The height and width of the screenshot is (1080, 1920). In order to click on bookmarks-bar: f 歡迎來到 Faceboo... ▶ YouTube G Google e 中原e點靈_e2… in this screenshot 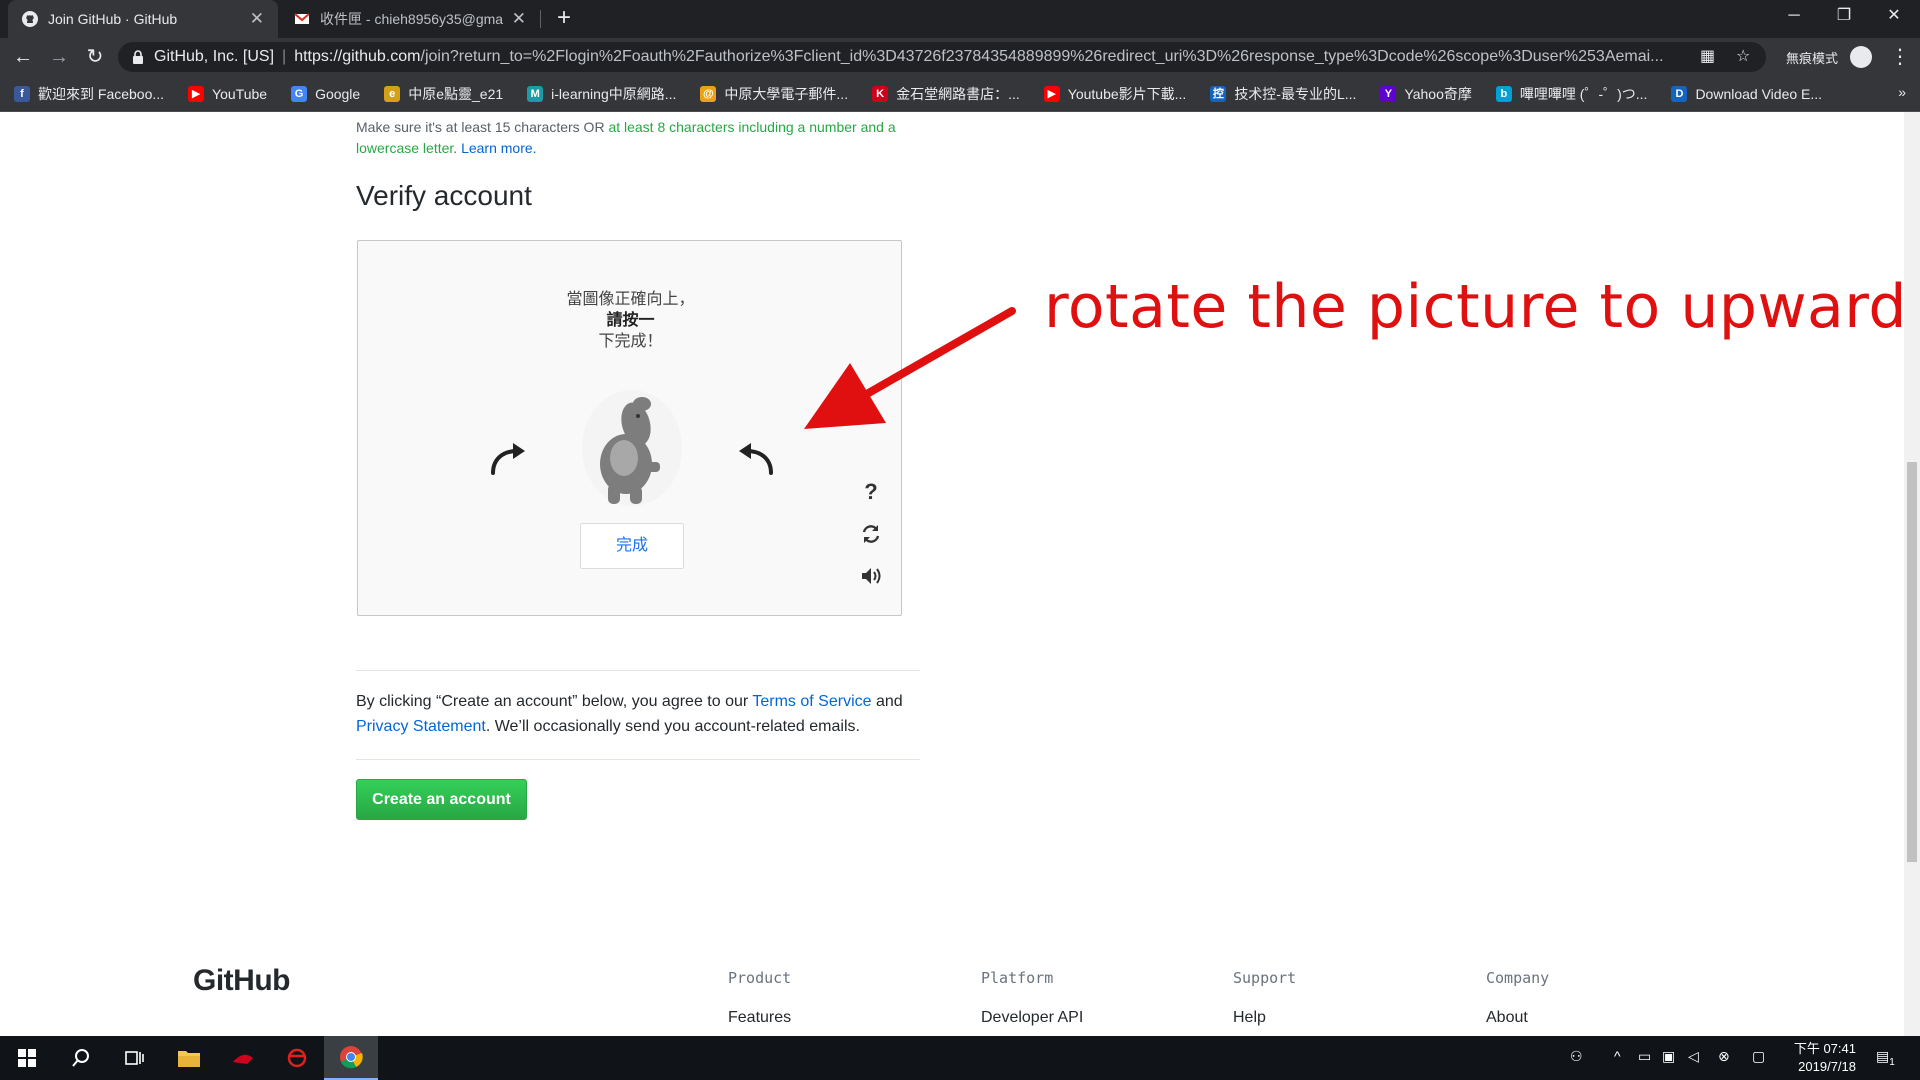, I will do `click(960, 94)`.